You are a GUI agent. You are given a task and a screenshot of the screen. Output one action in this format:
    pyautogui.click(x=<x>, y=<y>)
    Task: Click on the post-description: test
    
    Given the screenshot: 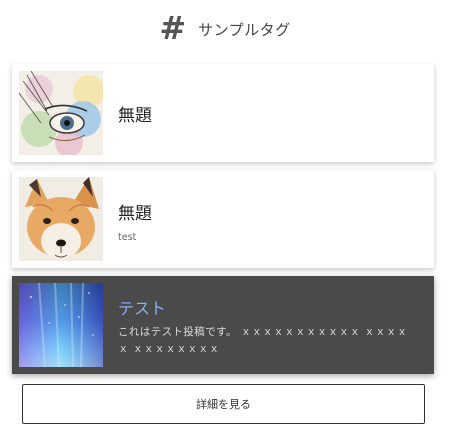 What is the action you would take?
    pyautogui.click(x=127, y=237)
    